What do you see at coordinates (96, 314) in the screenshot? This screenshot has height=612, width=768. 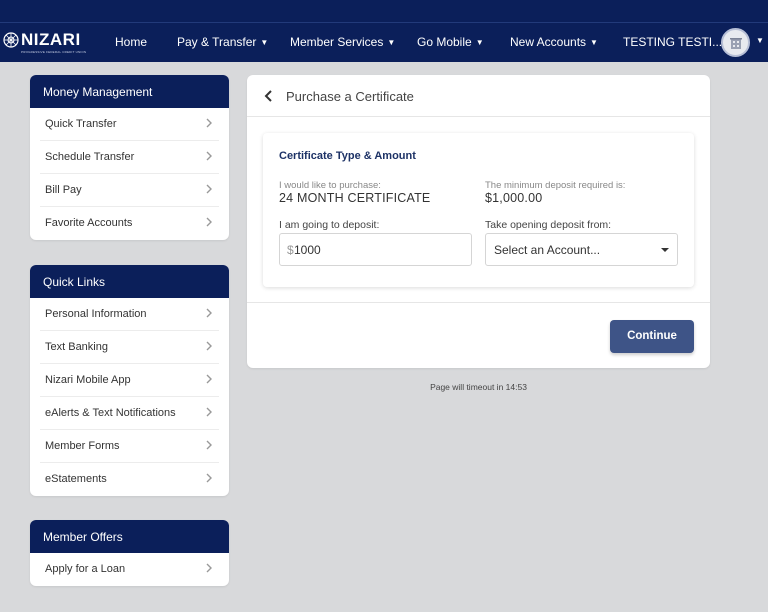 I see `sidebar-item-label: Personal Information` at bounding box center [96, 314].